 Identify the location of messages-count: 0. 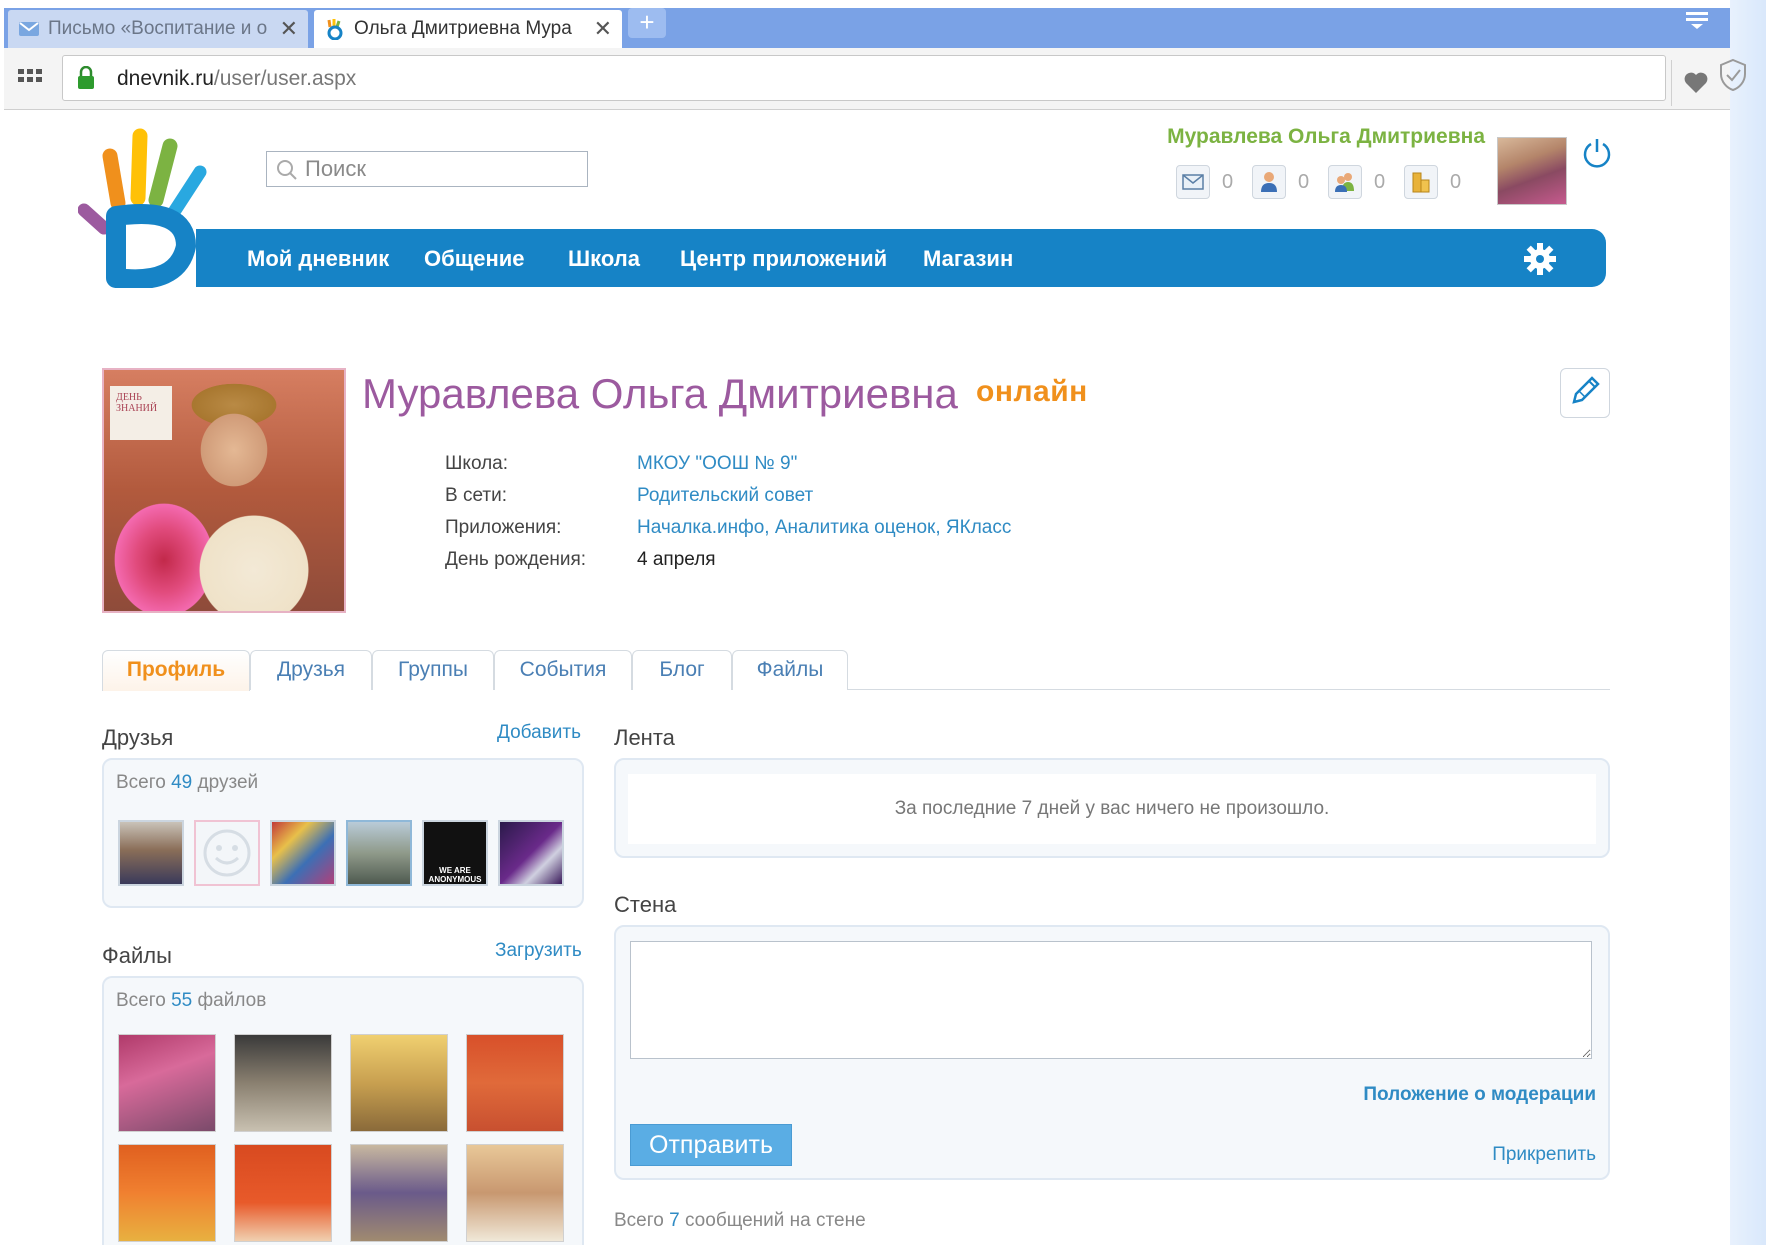
(1228, 181).